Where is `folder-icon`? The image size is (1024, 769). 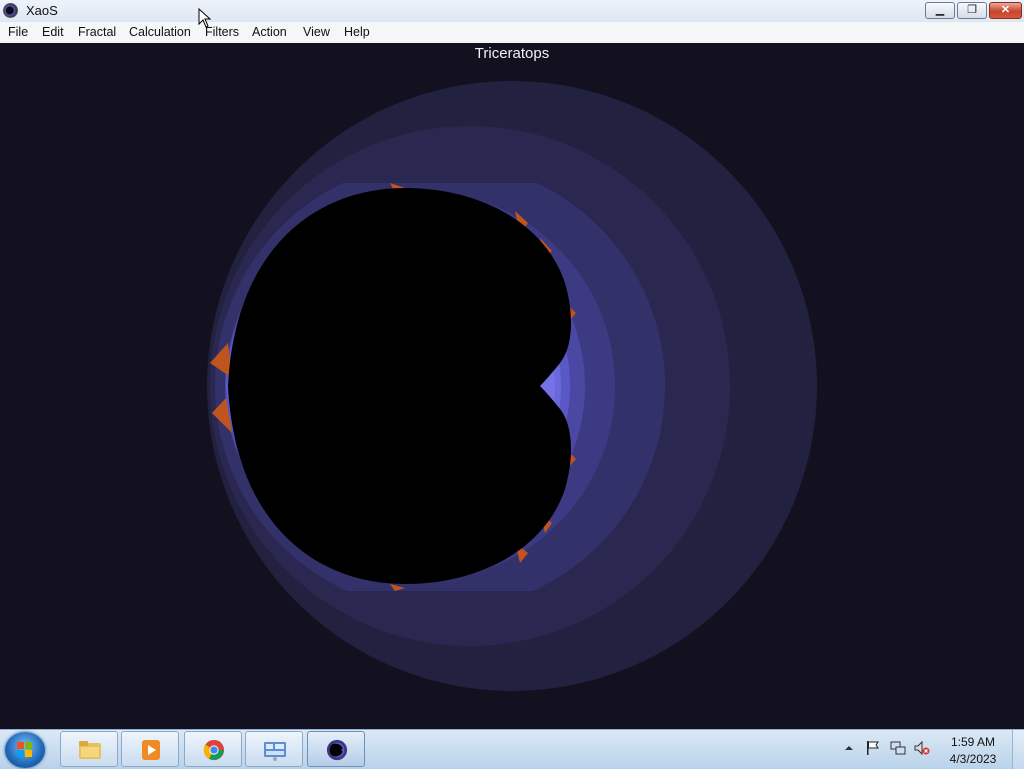 folder-icon is located at coordinates (90, 750).